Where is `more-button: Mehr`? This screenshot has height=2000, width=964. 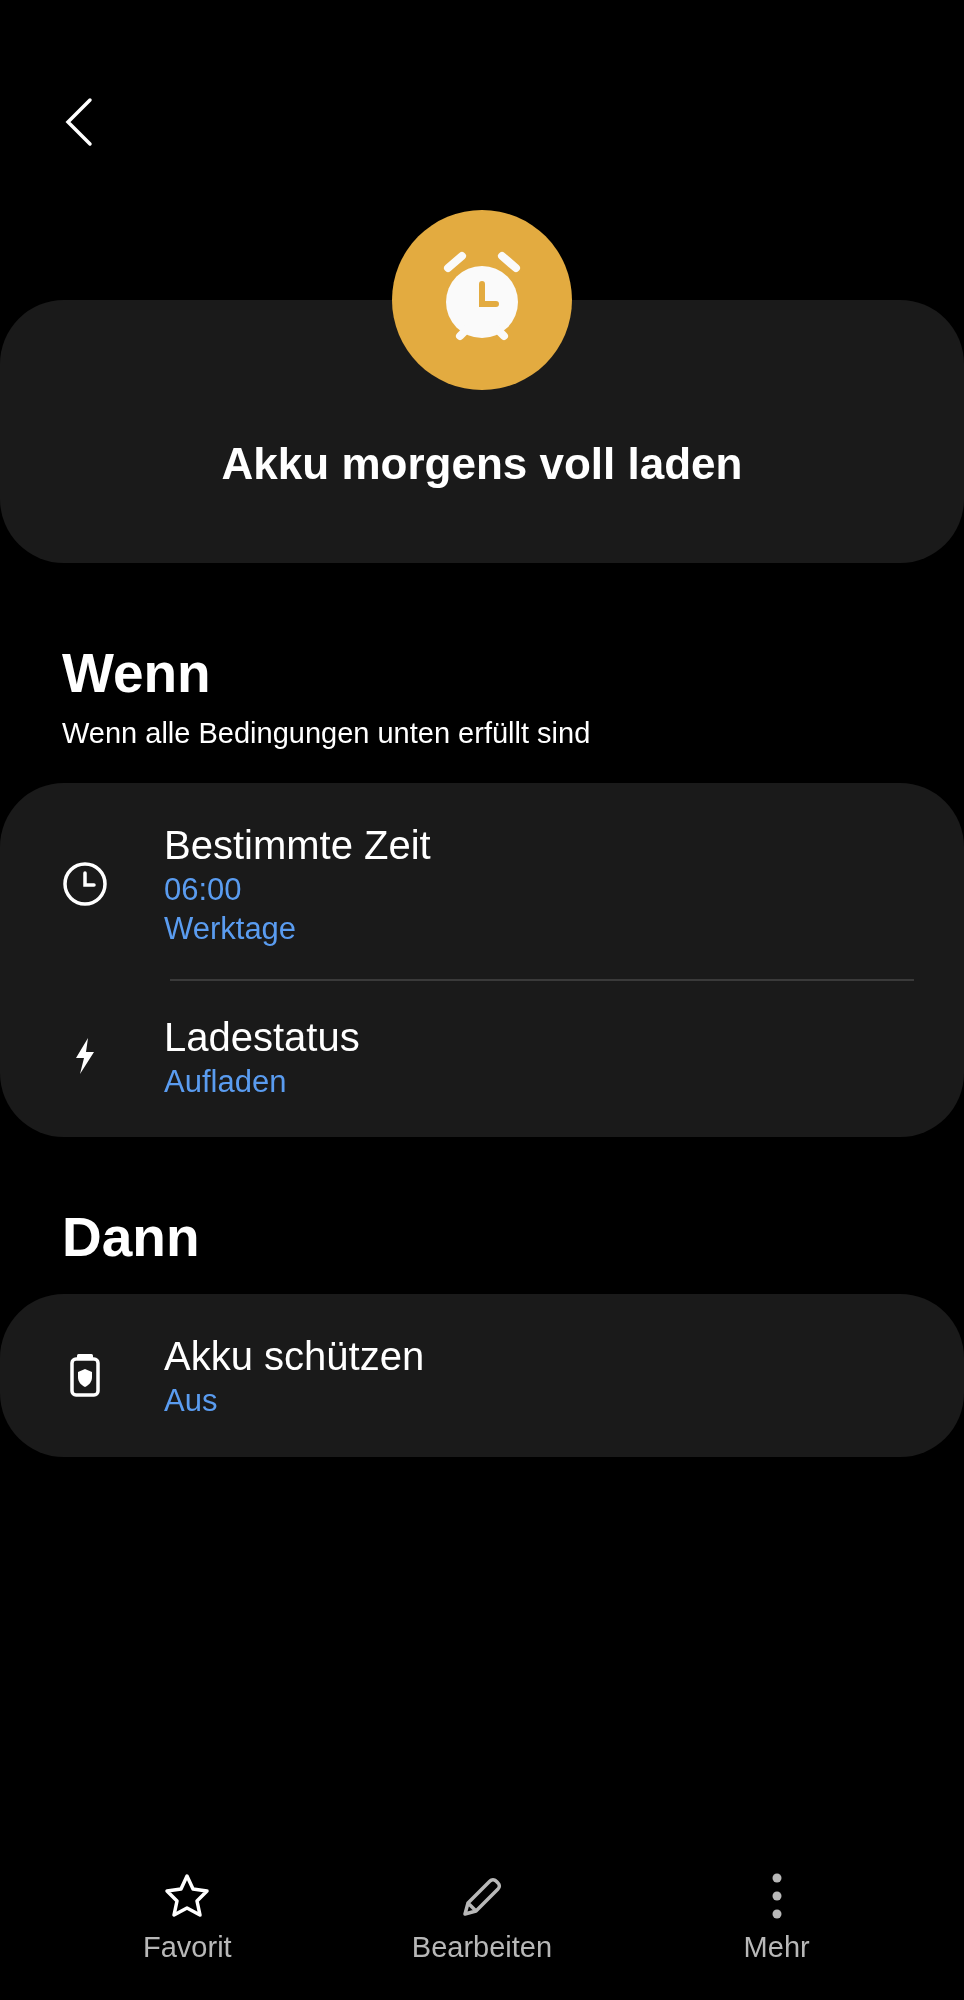
more-button: Mehr is located at coordinates (776, 1920).